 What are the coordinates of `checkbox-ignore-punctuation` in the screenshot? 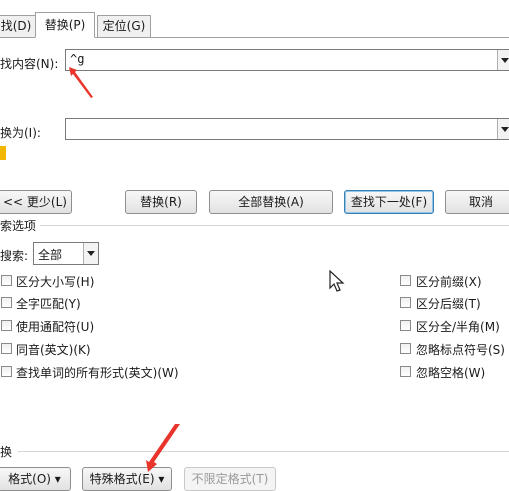 It's located at (405, 348).